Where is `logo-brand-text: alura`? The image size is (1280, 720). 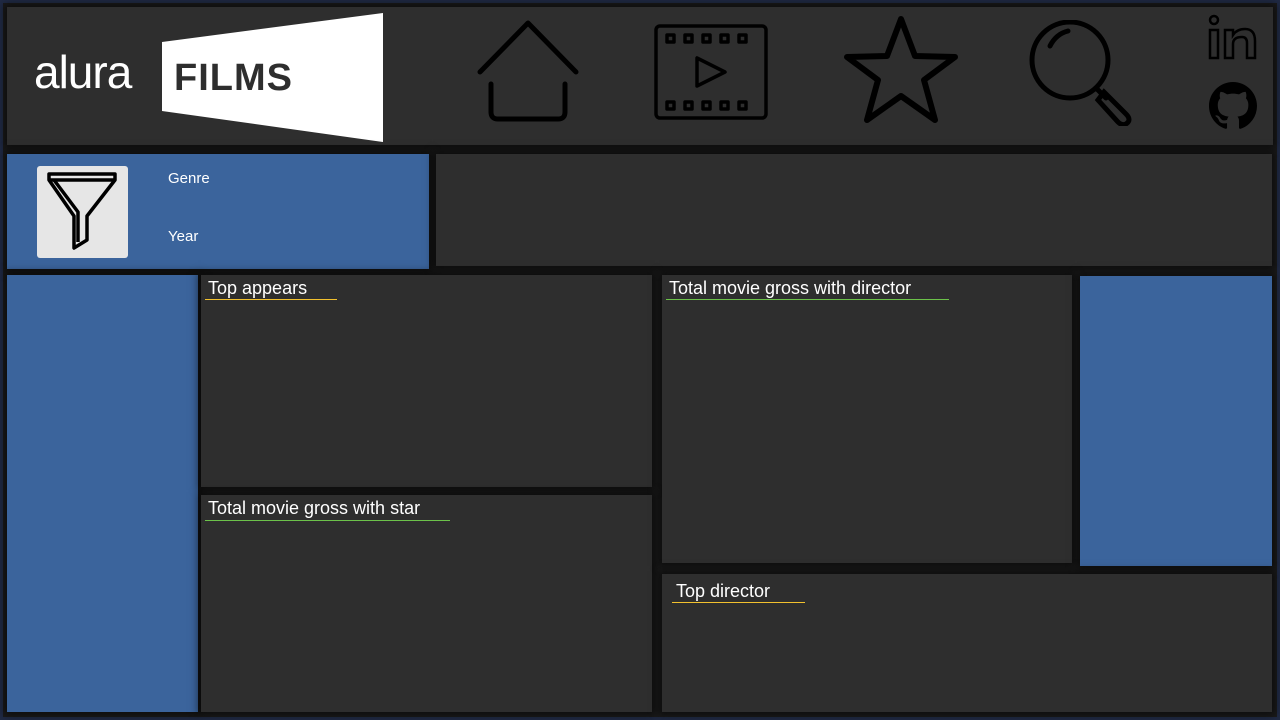
logo-brand-text: alura is located at coordinates (83, 72).